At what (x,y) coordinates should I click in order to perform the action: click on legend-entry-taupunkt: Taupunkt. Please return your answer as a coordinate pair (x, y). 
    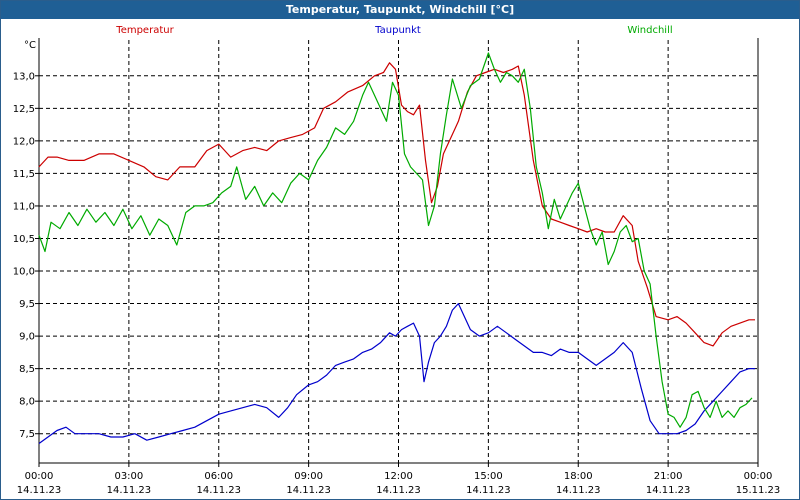
    Looking at the image, I should click on (397, 30).